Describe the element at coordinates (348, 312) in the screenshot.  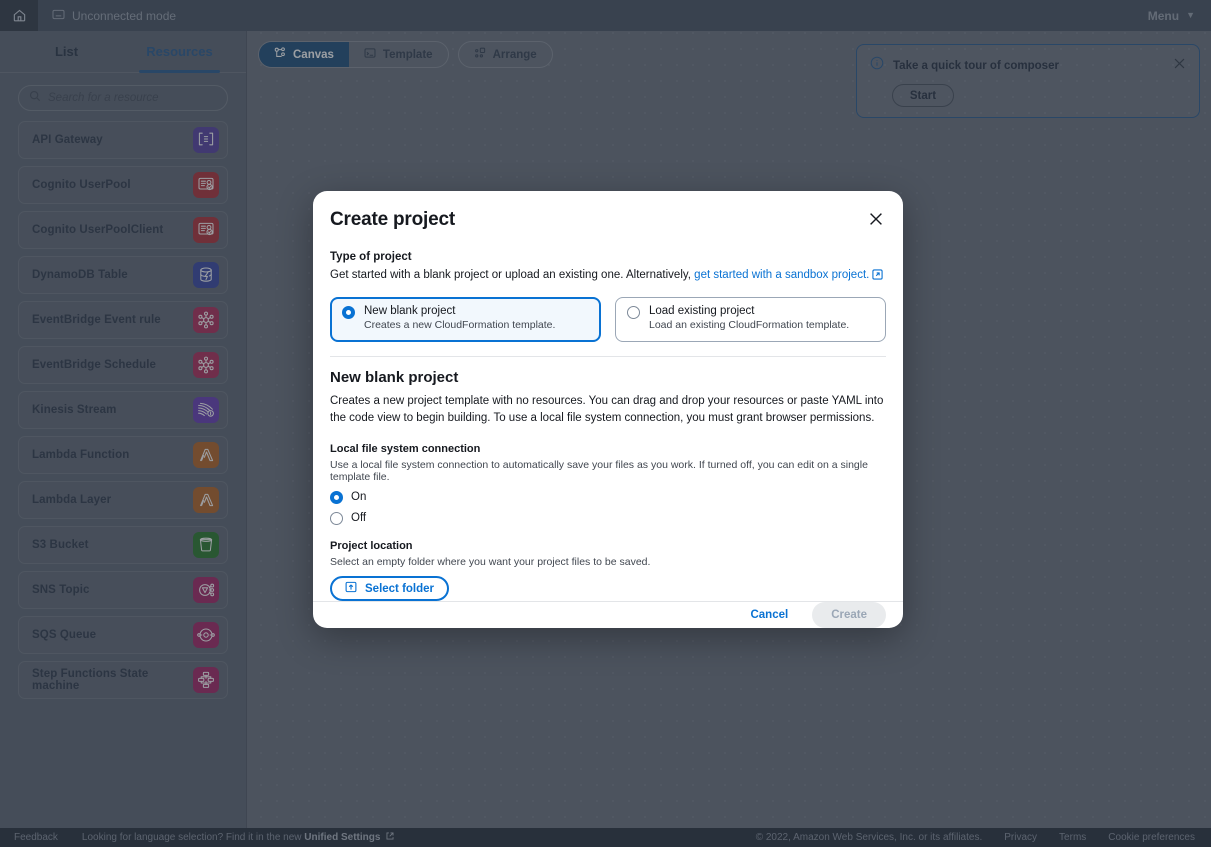
I see `radio-new-blank-project` at that location.